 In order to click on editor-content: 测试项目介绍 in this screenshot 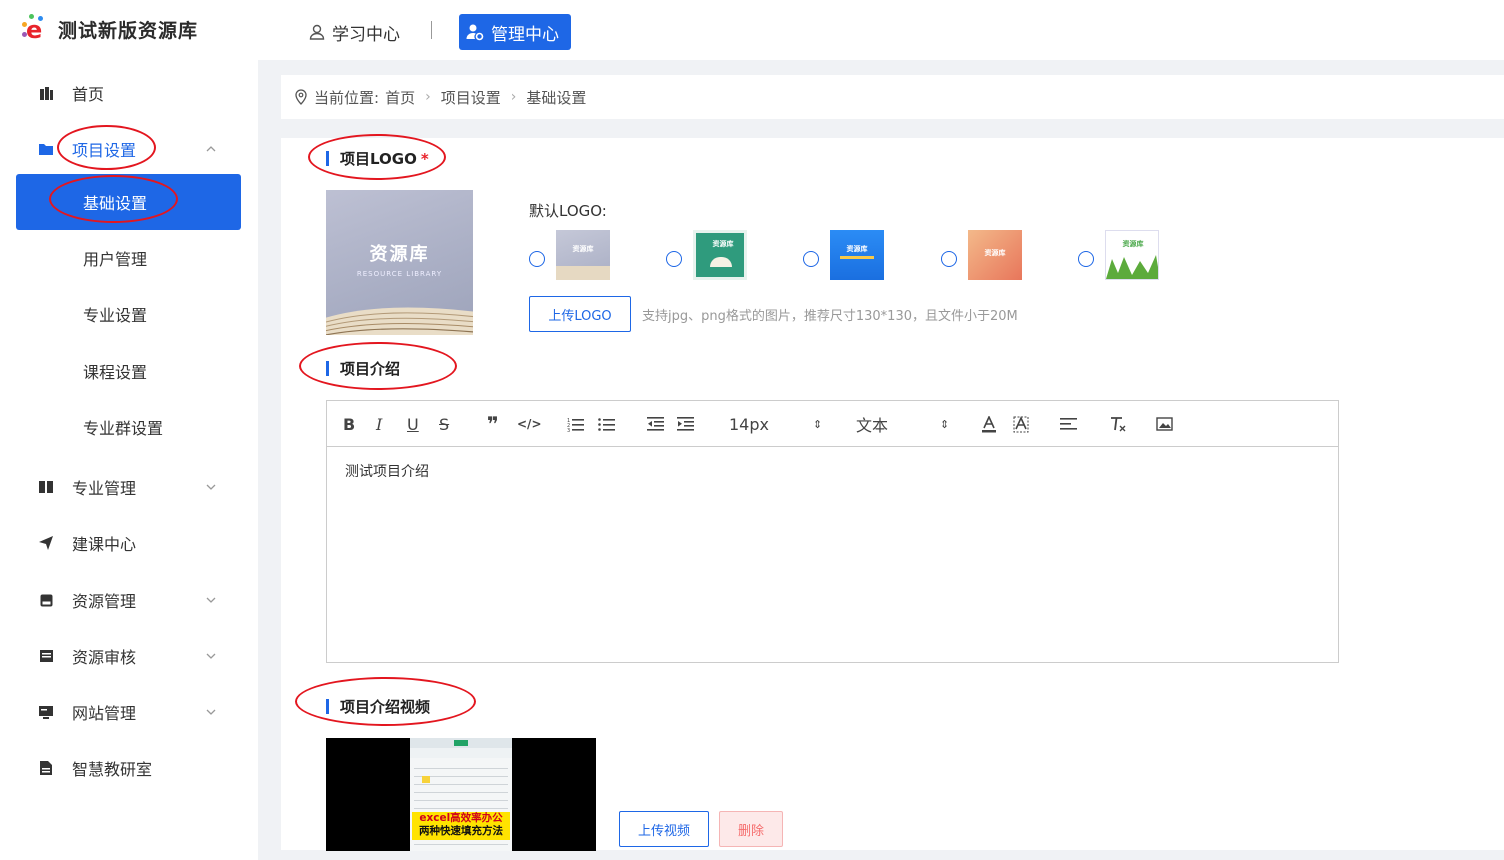, I will do `click(387, 471)`.